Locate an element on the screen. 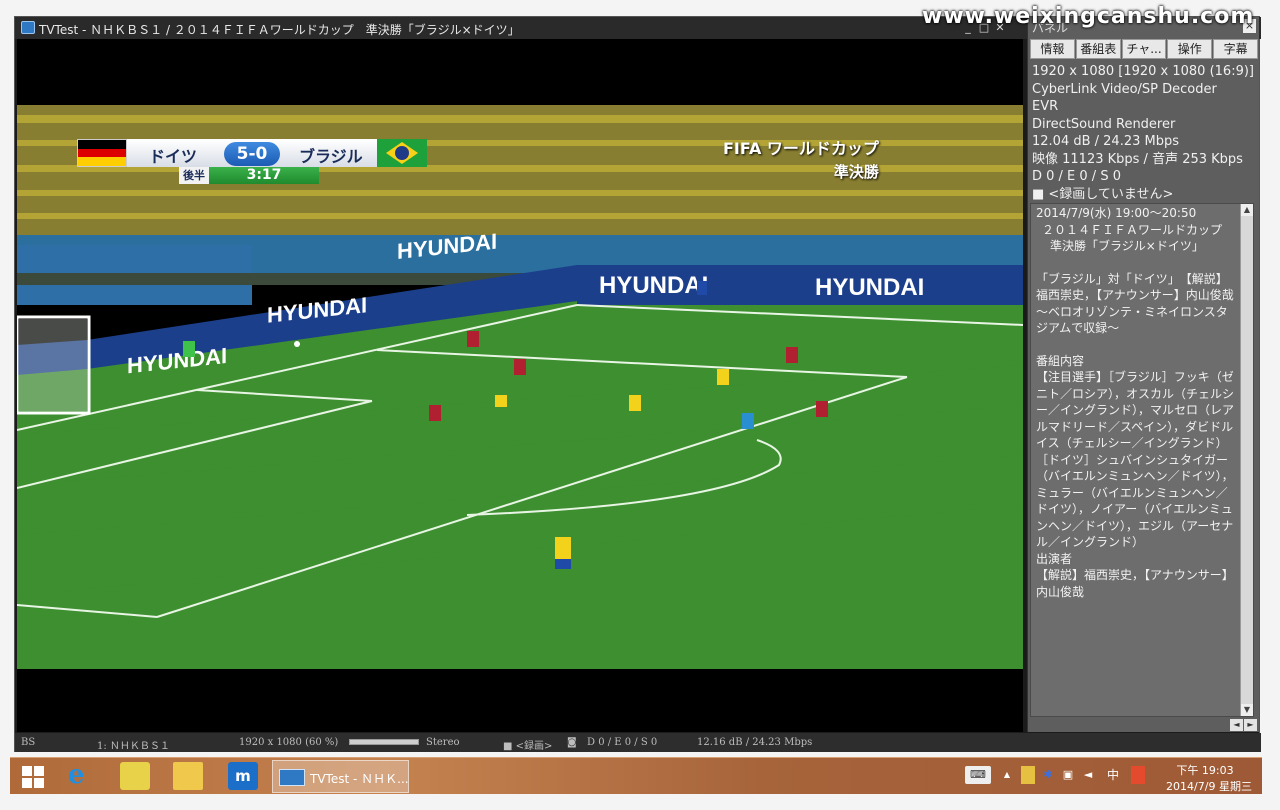  brazil-flag-icon is located at coordinates (402, 153).